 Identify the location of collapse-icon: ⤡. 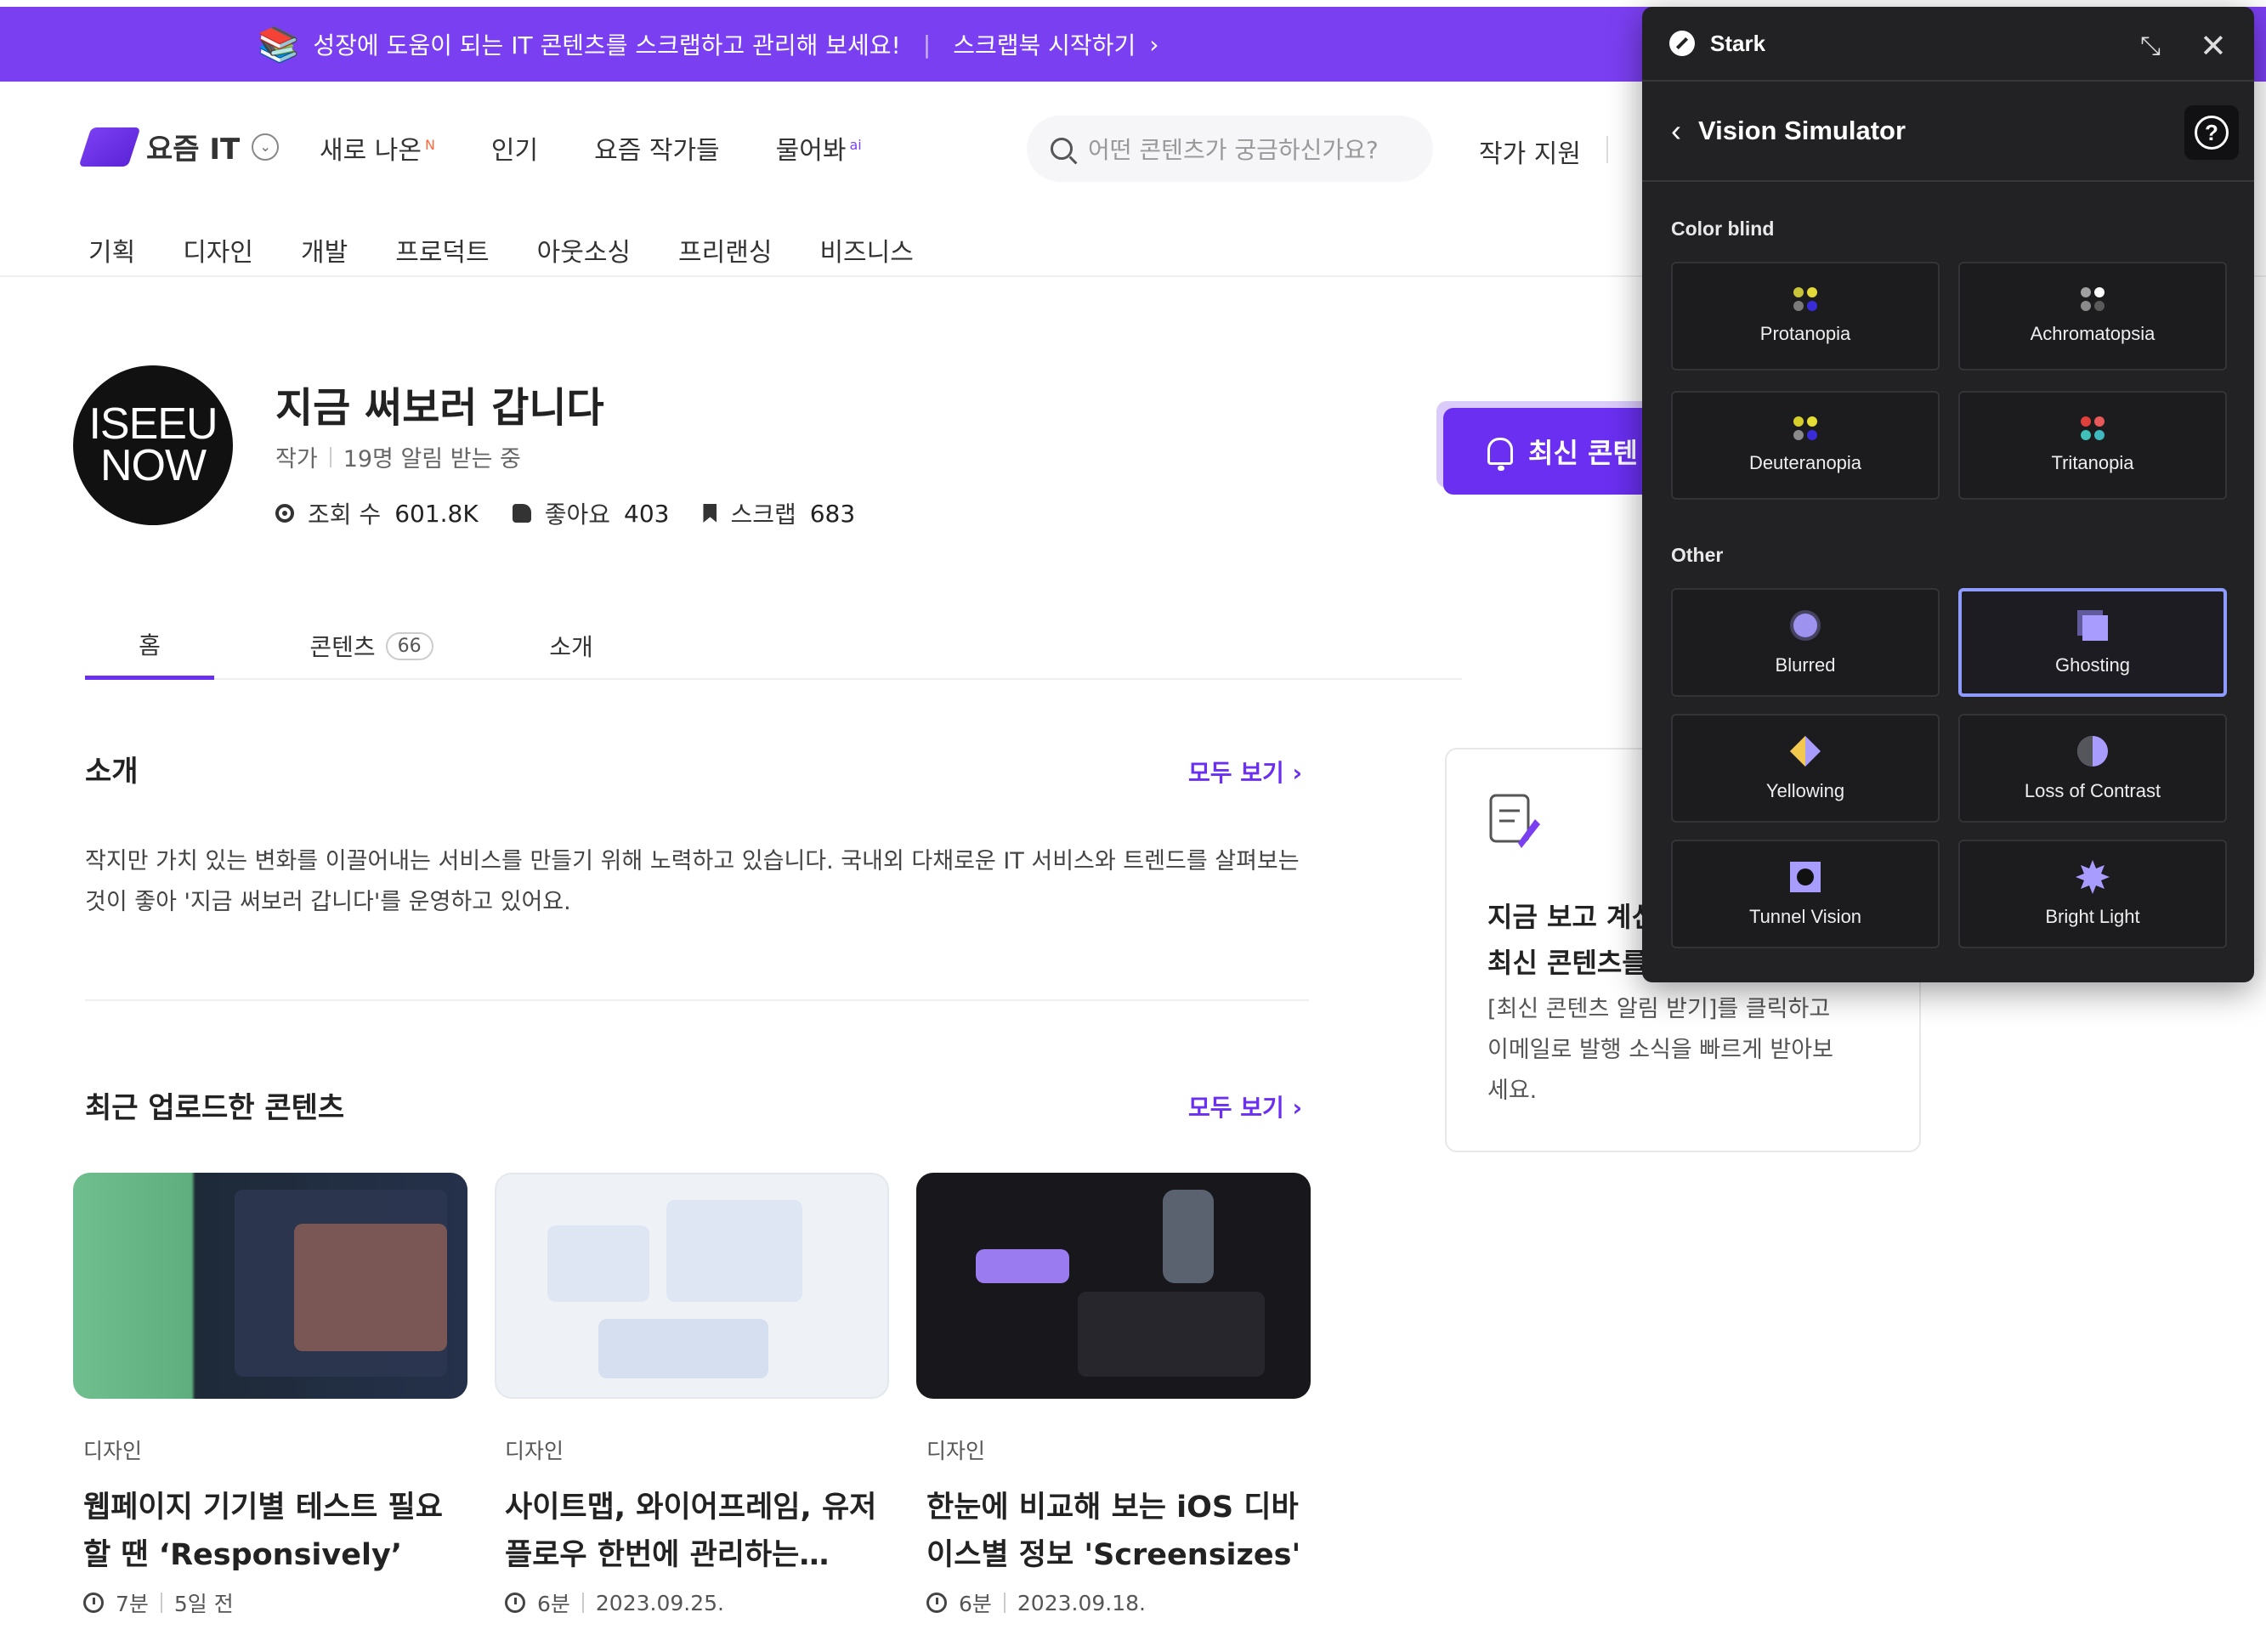
(2150, 46).